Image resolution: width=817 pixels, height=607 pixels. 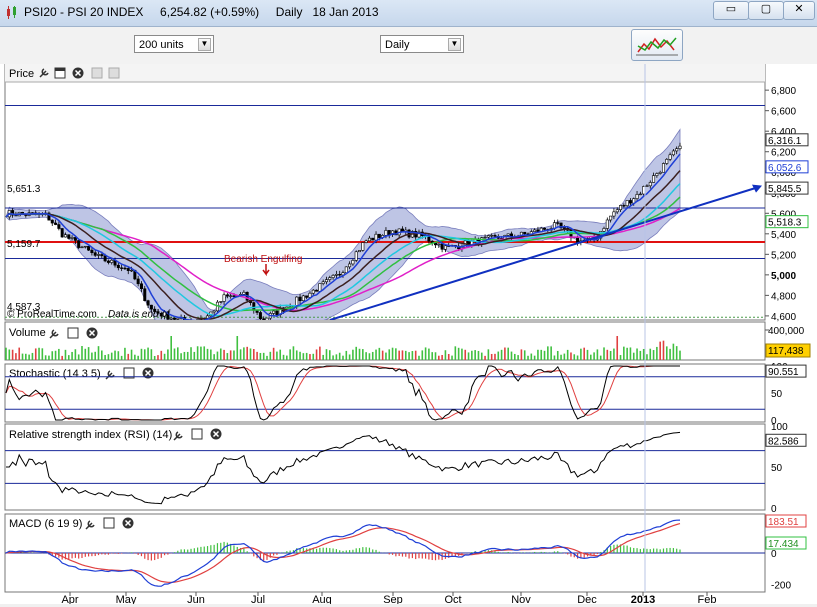 I want to click on chart-indicators-button, so click(x=657, y=45).